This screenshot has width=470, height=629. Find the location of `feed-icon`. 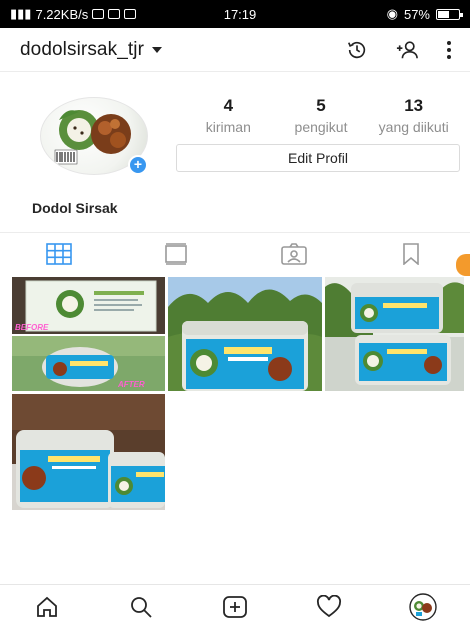

feed-icon is located at coordinates (176, 253).